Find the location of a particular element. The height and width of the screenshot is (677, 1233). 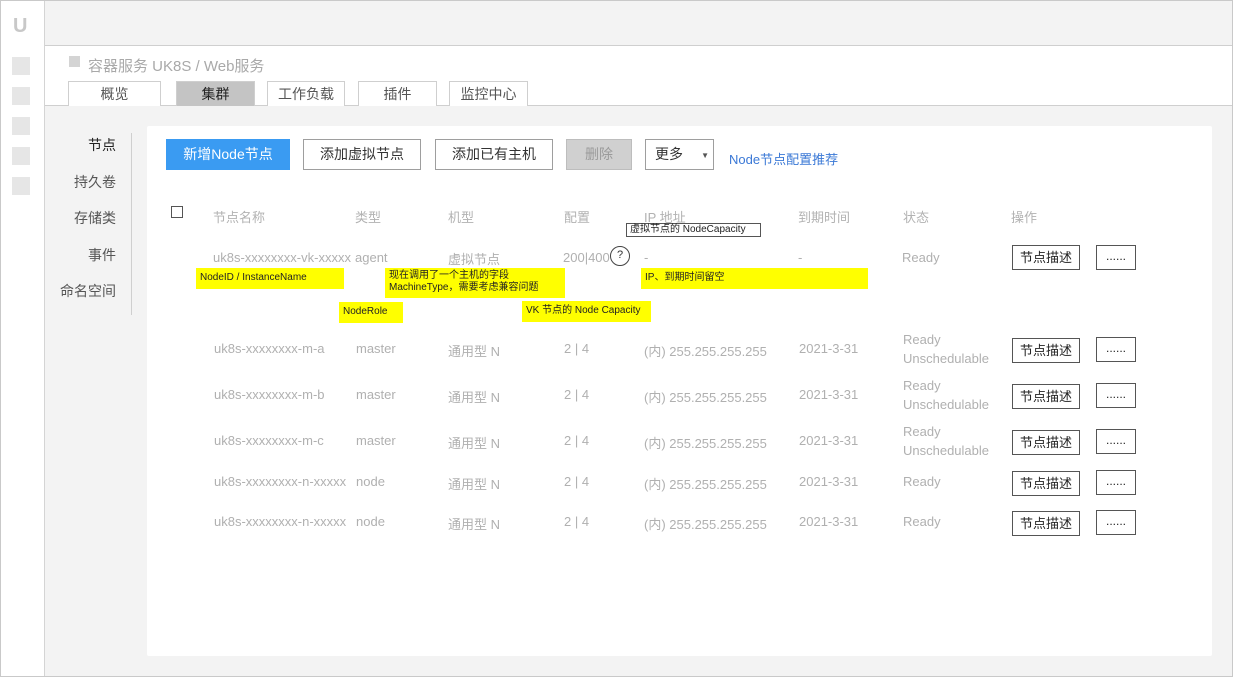

side-item-persistent-volumes: 持久卷 is located at coordinates (80, 182).